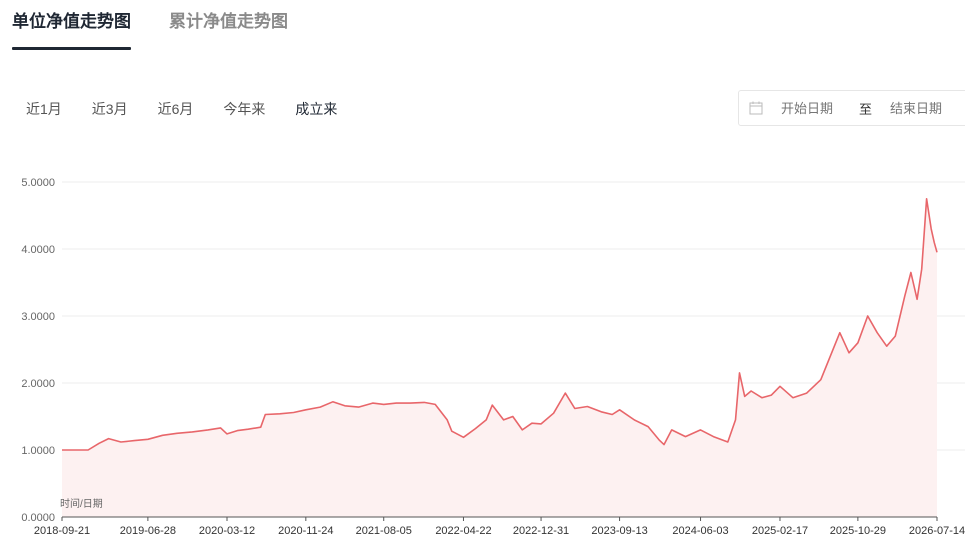  What do you see at coordinates (780, 531) in the screenshot?
I see `x-tick-label: 2025-02-17` at bounding box center [780, 531].